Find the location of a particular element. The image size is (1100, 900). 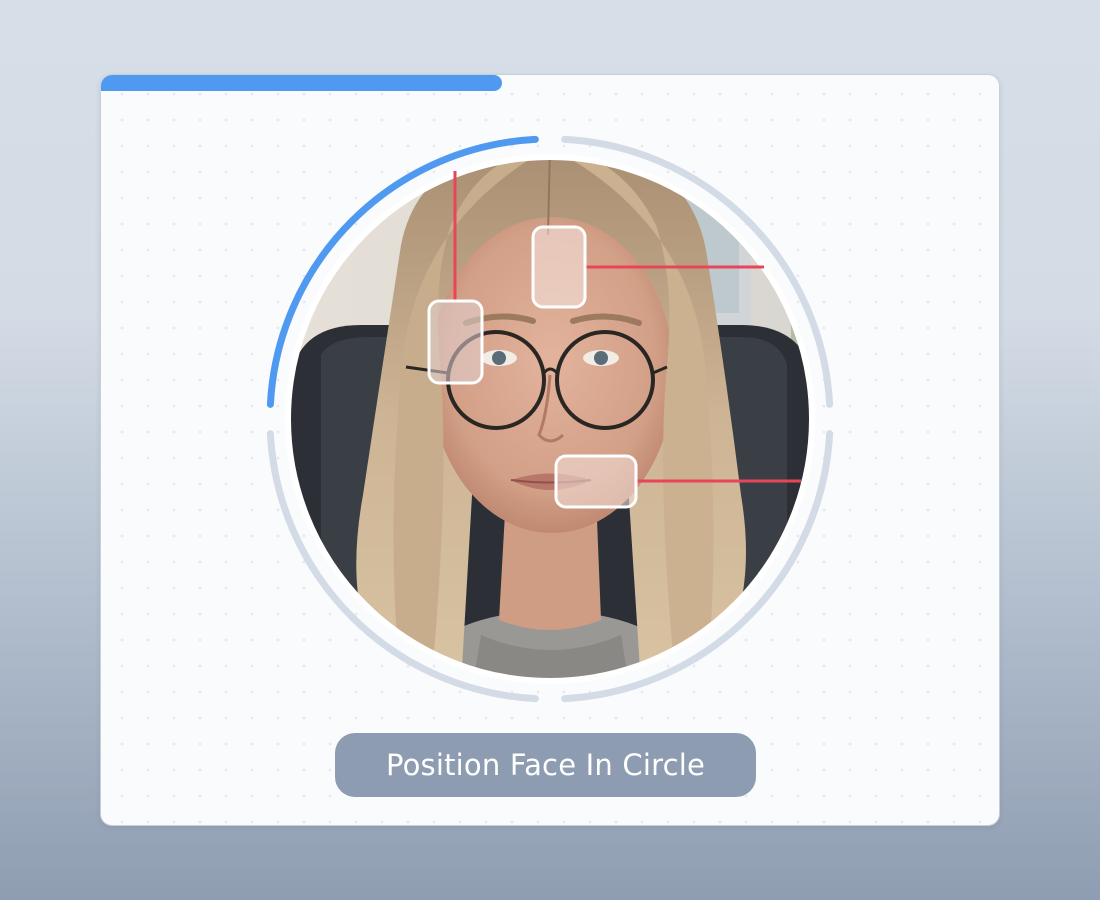

position-face-instruction: Position Face In Circle is located at coordinates (545, 765).